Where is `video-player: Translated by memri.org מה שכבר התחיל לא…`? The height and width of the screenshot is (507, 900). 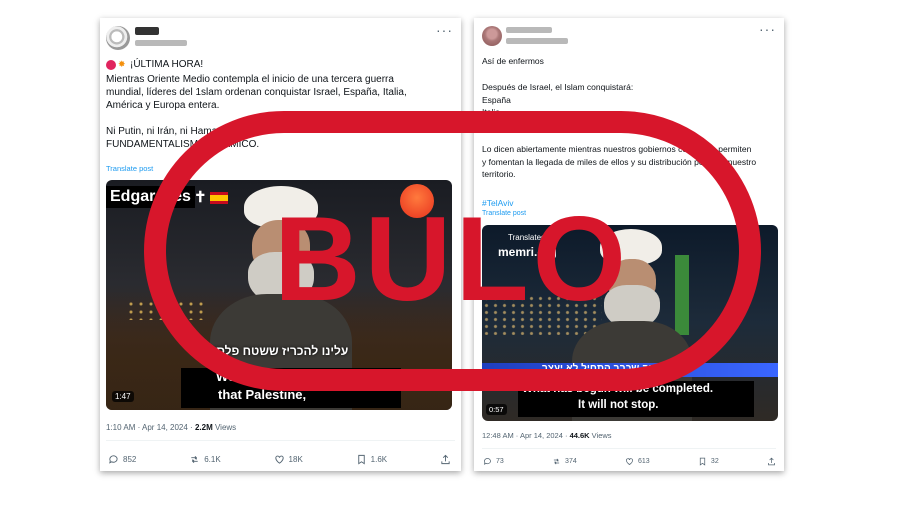
video-player: Translated by memri.org מה שכבר התחיל לא… is located at coordinates (630, 323).